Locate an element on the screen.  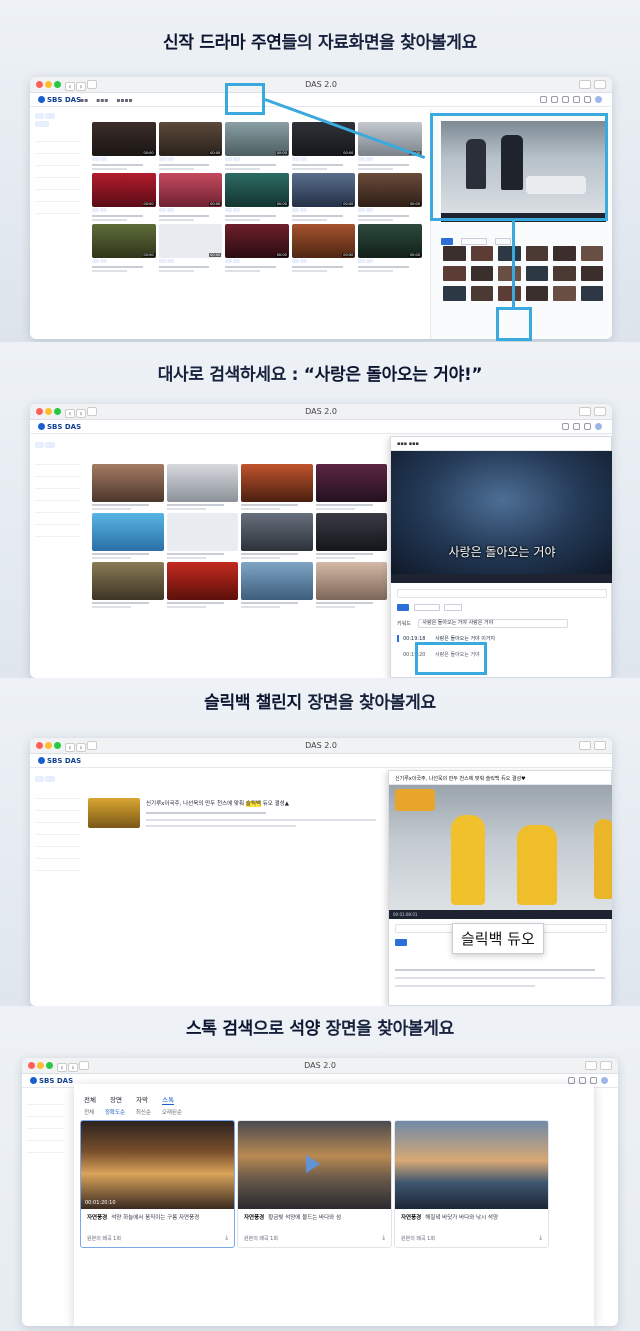
player-controls is located at coordinates (501, 578).